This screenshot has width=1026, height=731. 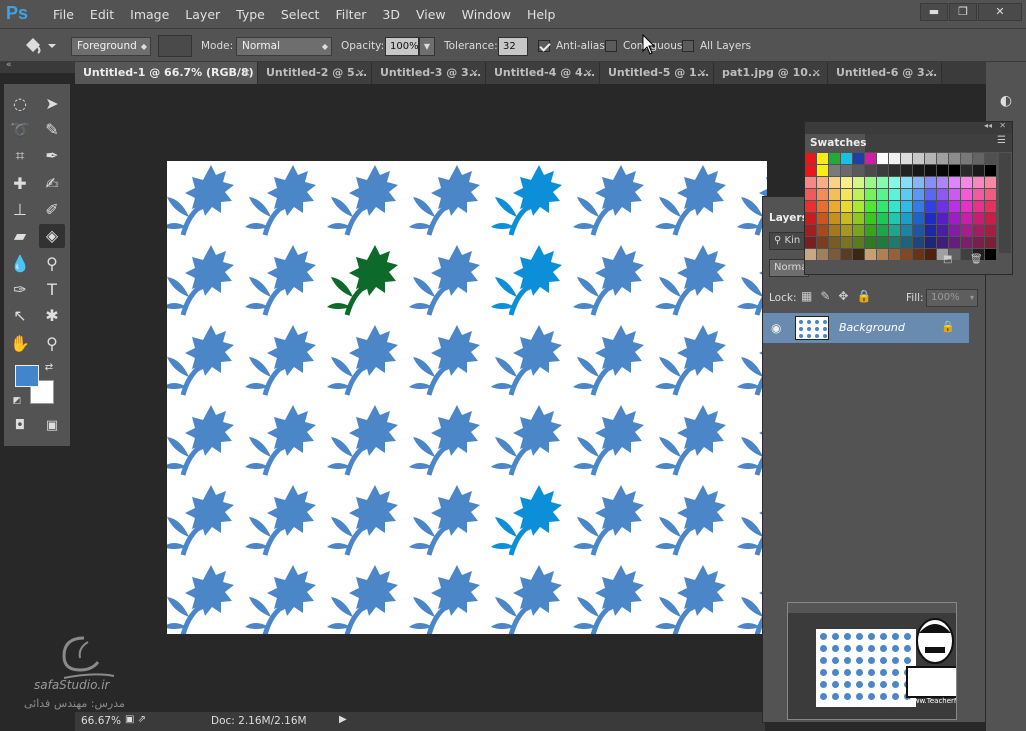 What do you see at coordinates (9, 65) in the screenshot?
I see `collapse-icon: «` at bounding box center [9, 65].